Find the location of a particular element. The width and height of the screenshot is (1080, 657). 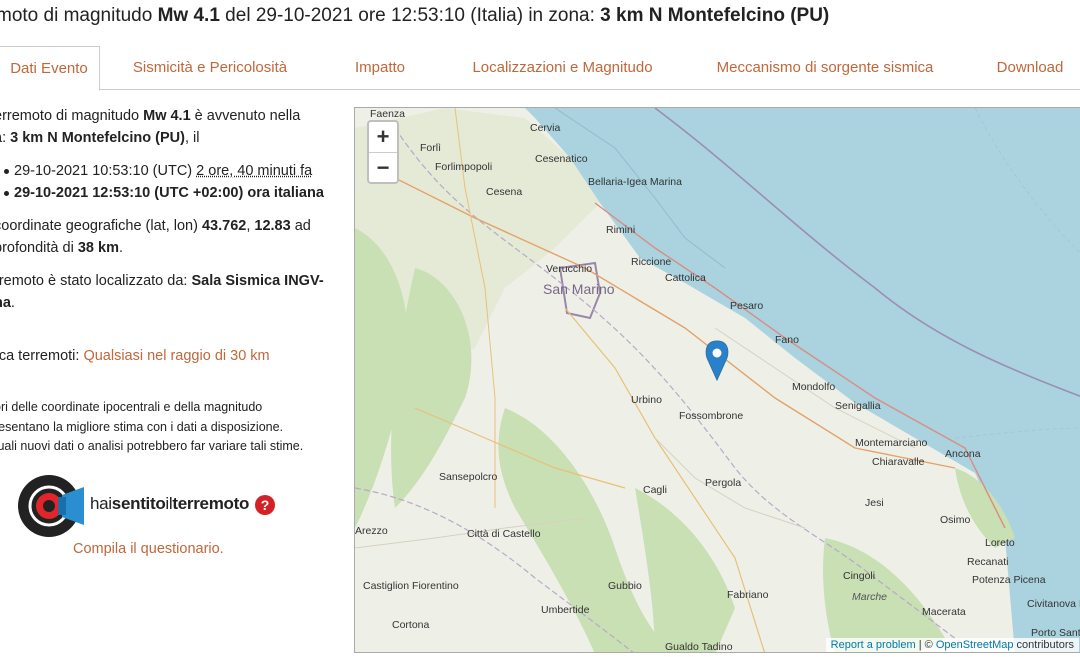

place-label: Recanati is located at coordinates (987, 562).